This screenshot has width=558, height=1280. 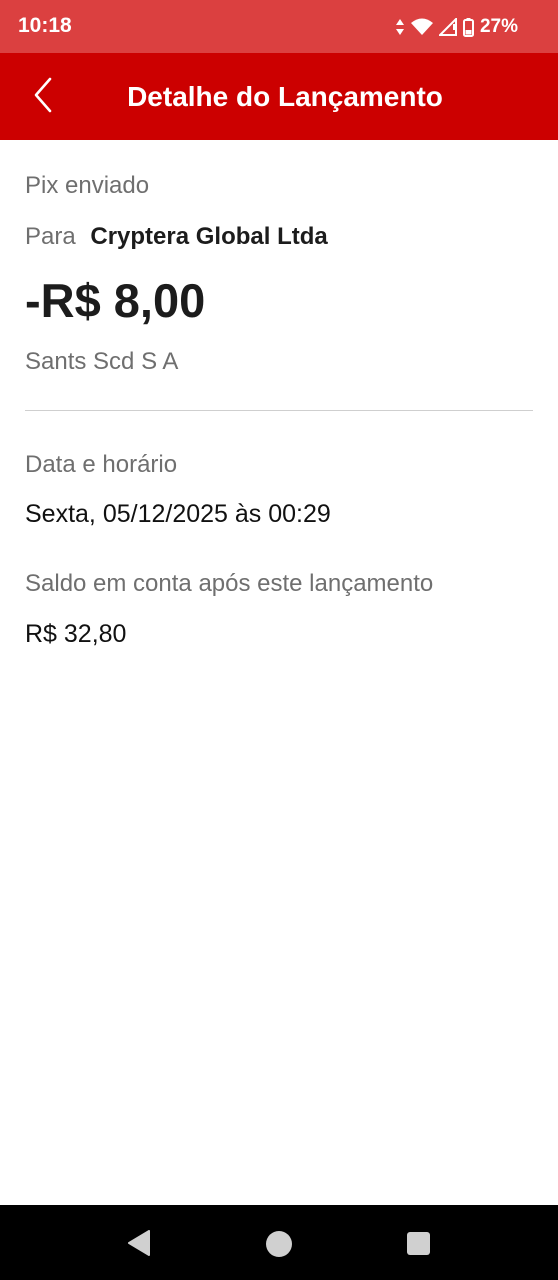 I want to click on transaction-amount: -R$ 8,00, so click(x=115, y=300).